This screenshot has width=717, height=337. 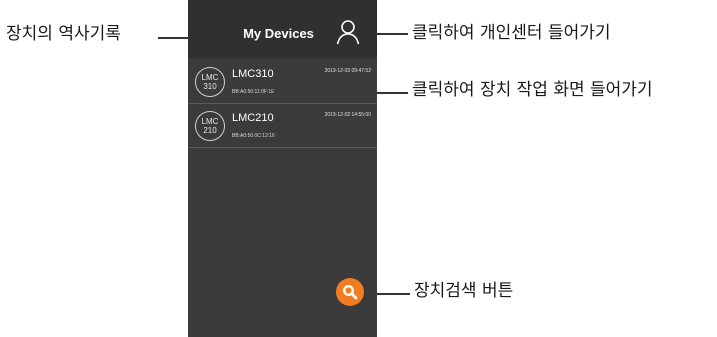 I want to click on device-badge-icon: LMC 310, so click(x=210, y=82).